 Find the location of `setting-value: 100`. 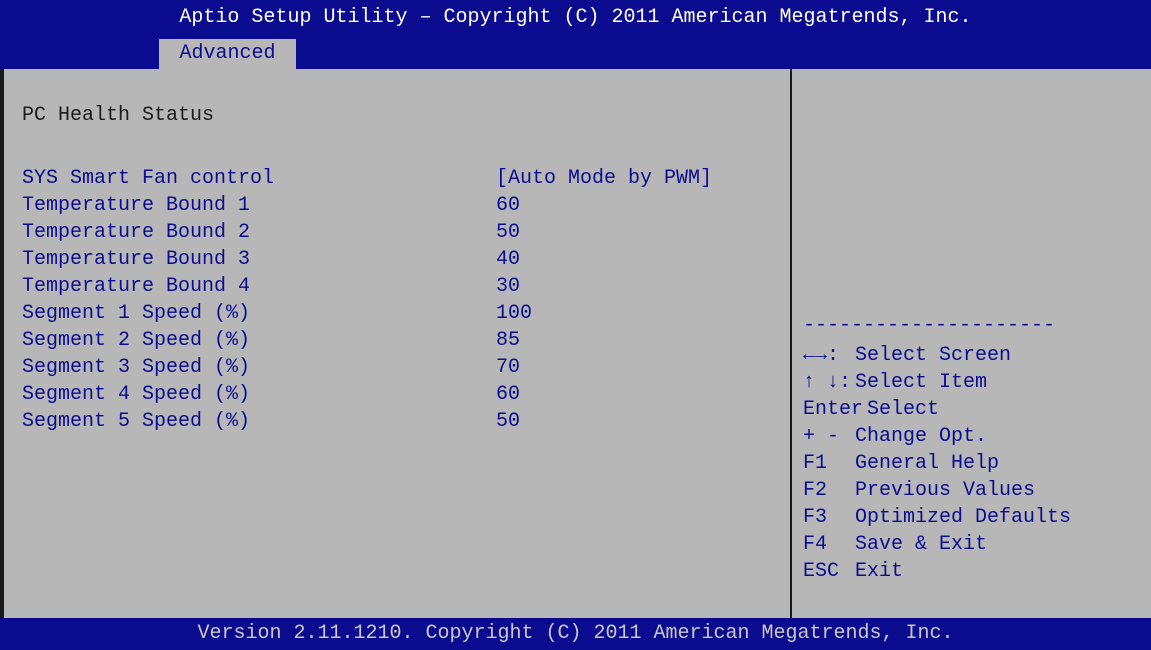

setting-value: 100 is located at coordinates (514, 313).